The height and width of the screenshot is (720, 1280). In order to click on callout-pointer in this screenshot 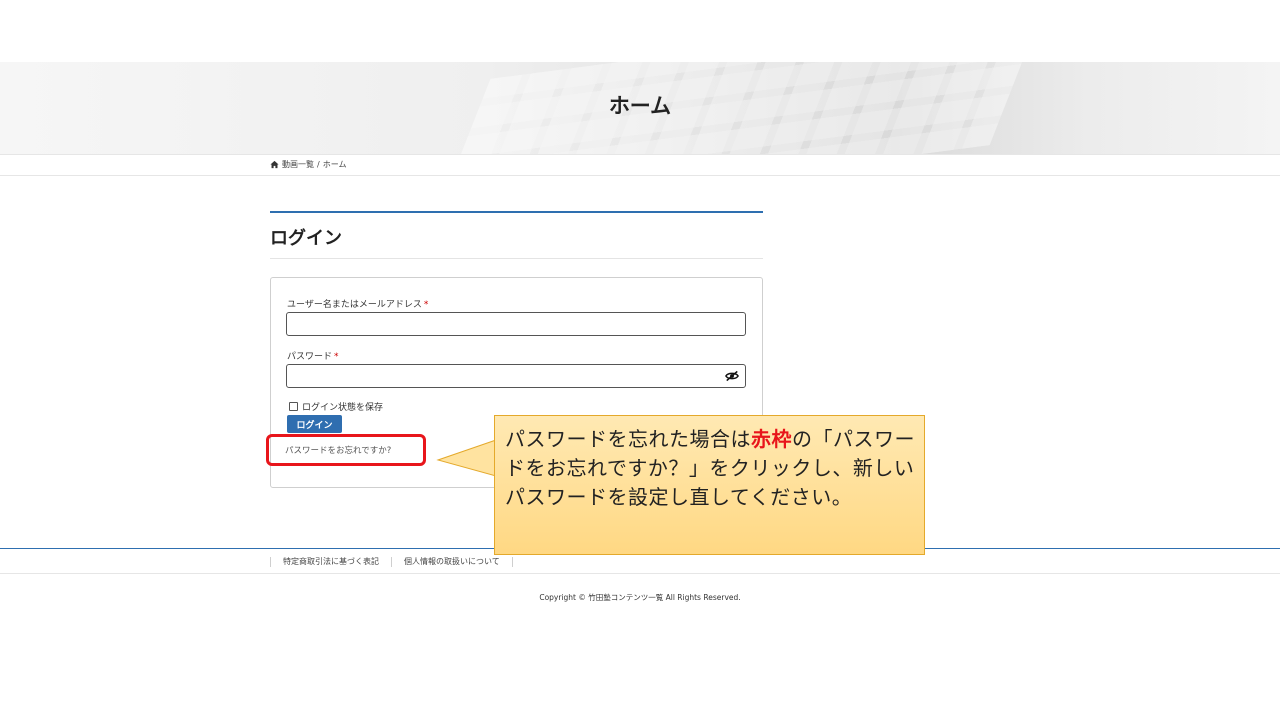, I will do `click(467, 458)`.